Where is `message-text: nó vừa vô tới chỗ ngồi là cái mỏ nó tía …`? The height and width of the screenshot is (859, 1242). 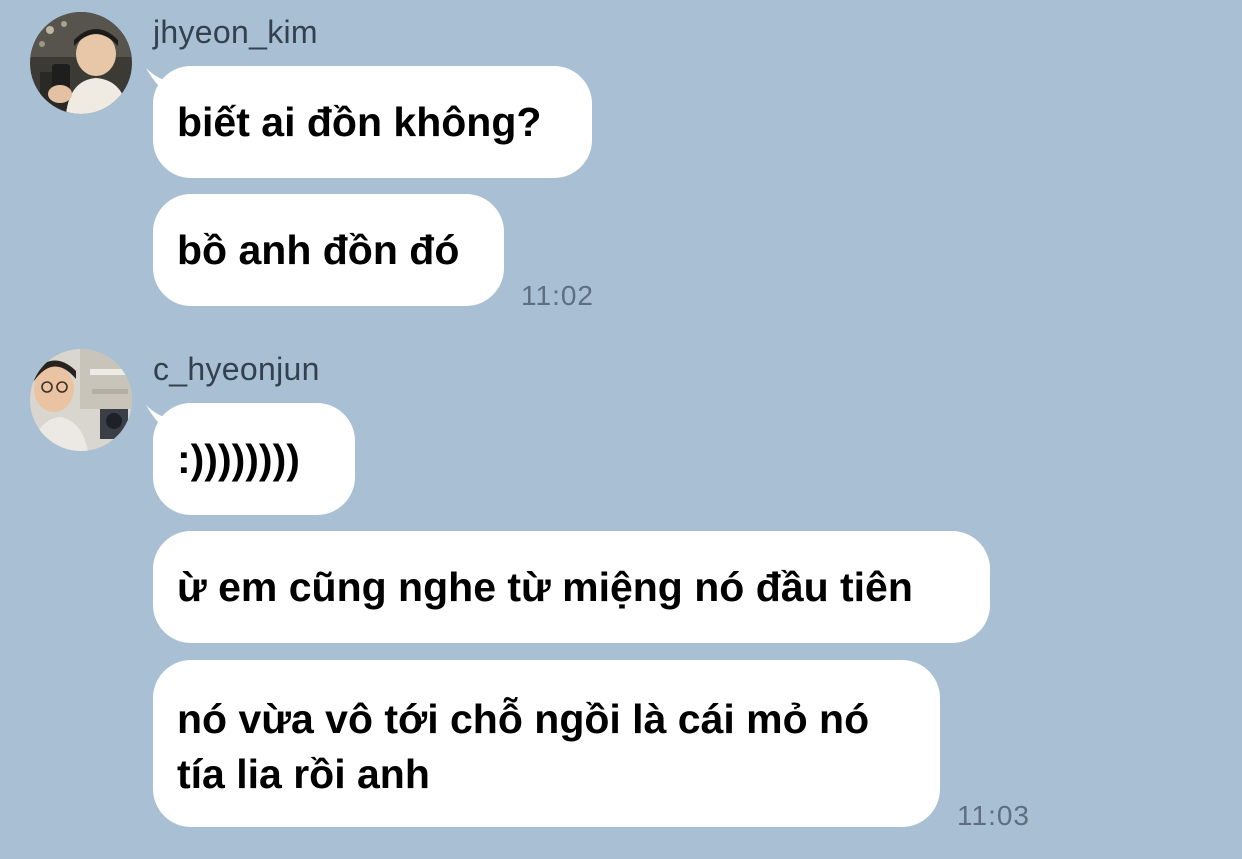
message-text: nó vừa vô tới chỗ ngồi là cái mỏ nó tía … is located at coordinates (523, 746).